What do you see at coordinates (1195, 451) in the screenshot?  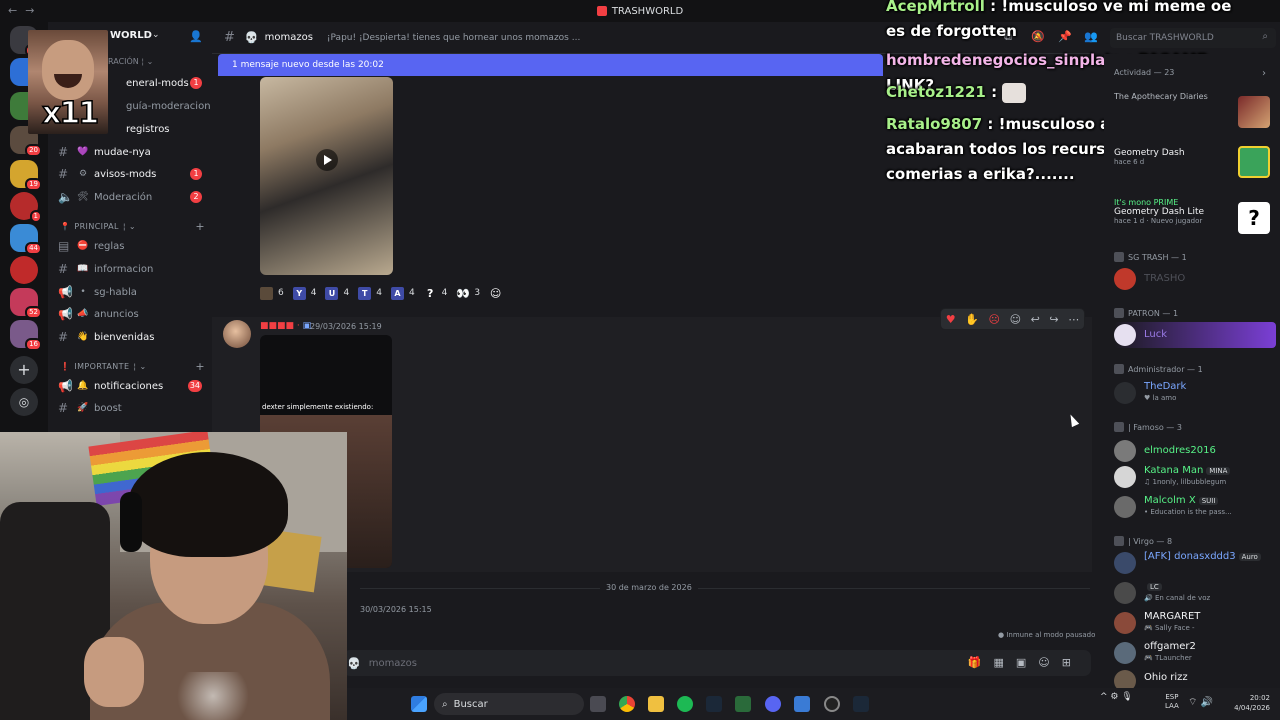 I see `member-item: elmodres2016` at bounding box center [1195, 451].